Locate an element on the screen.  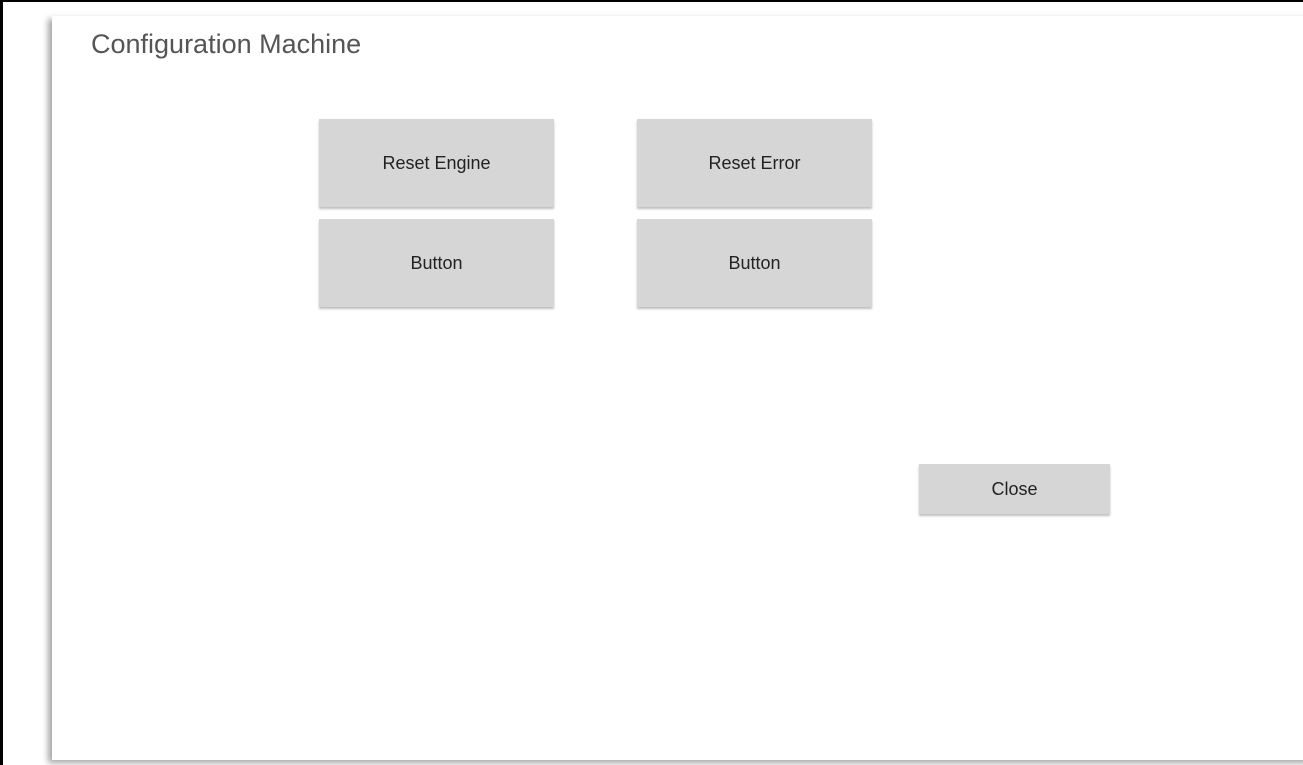
close-button: Close is located at coordinates (1014, 489).